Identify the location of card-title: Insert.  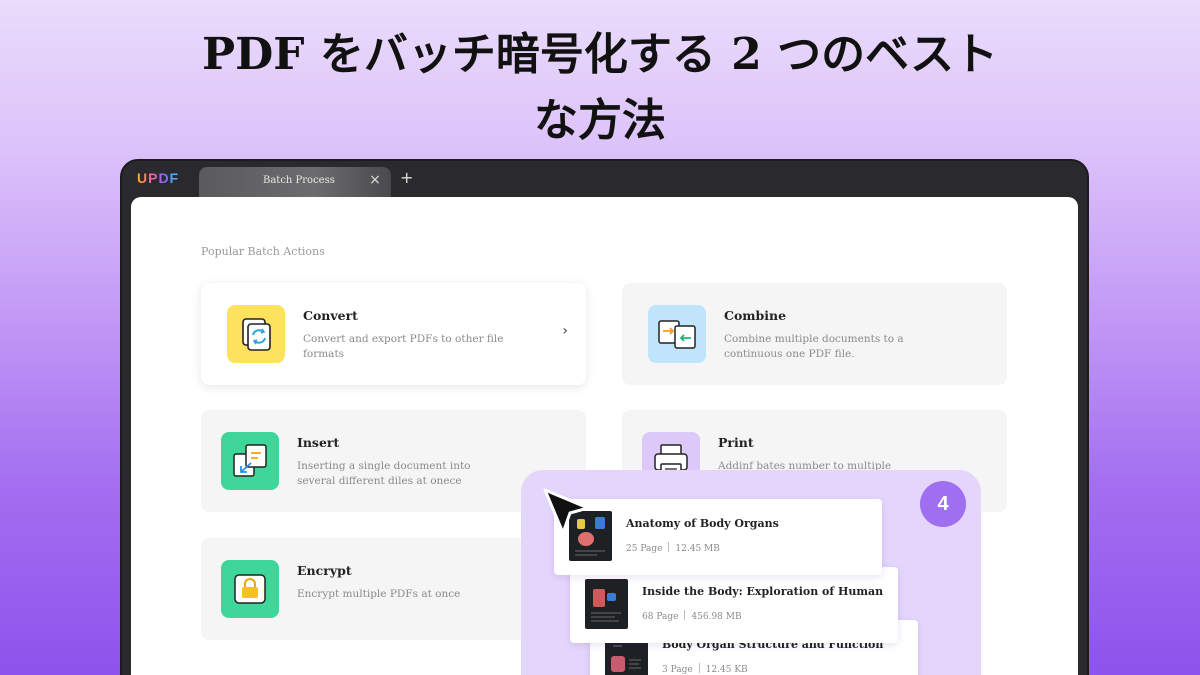
(318, 442).